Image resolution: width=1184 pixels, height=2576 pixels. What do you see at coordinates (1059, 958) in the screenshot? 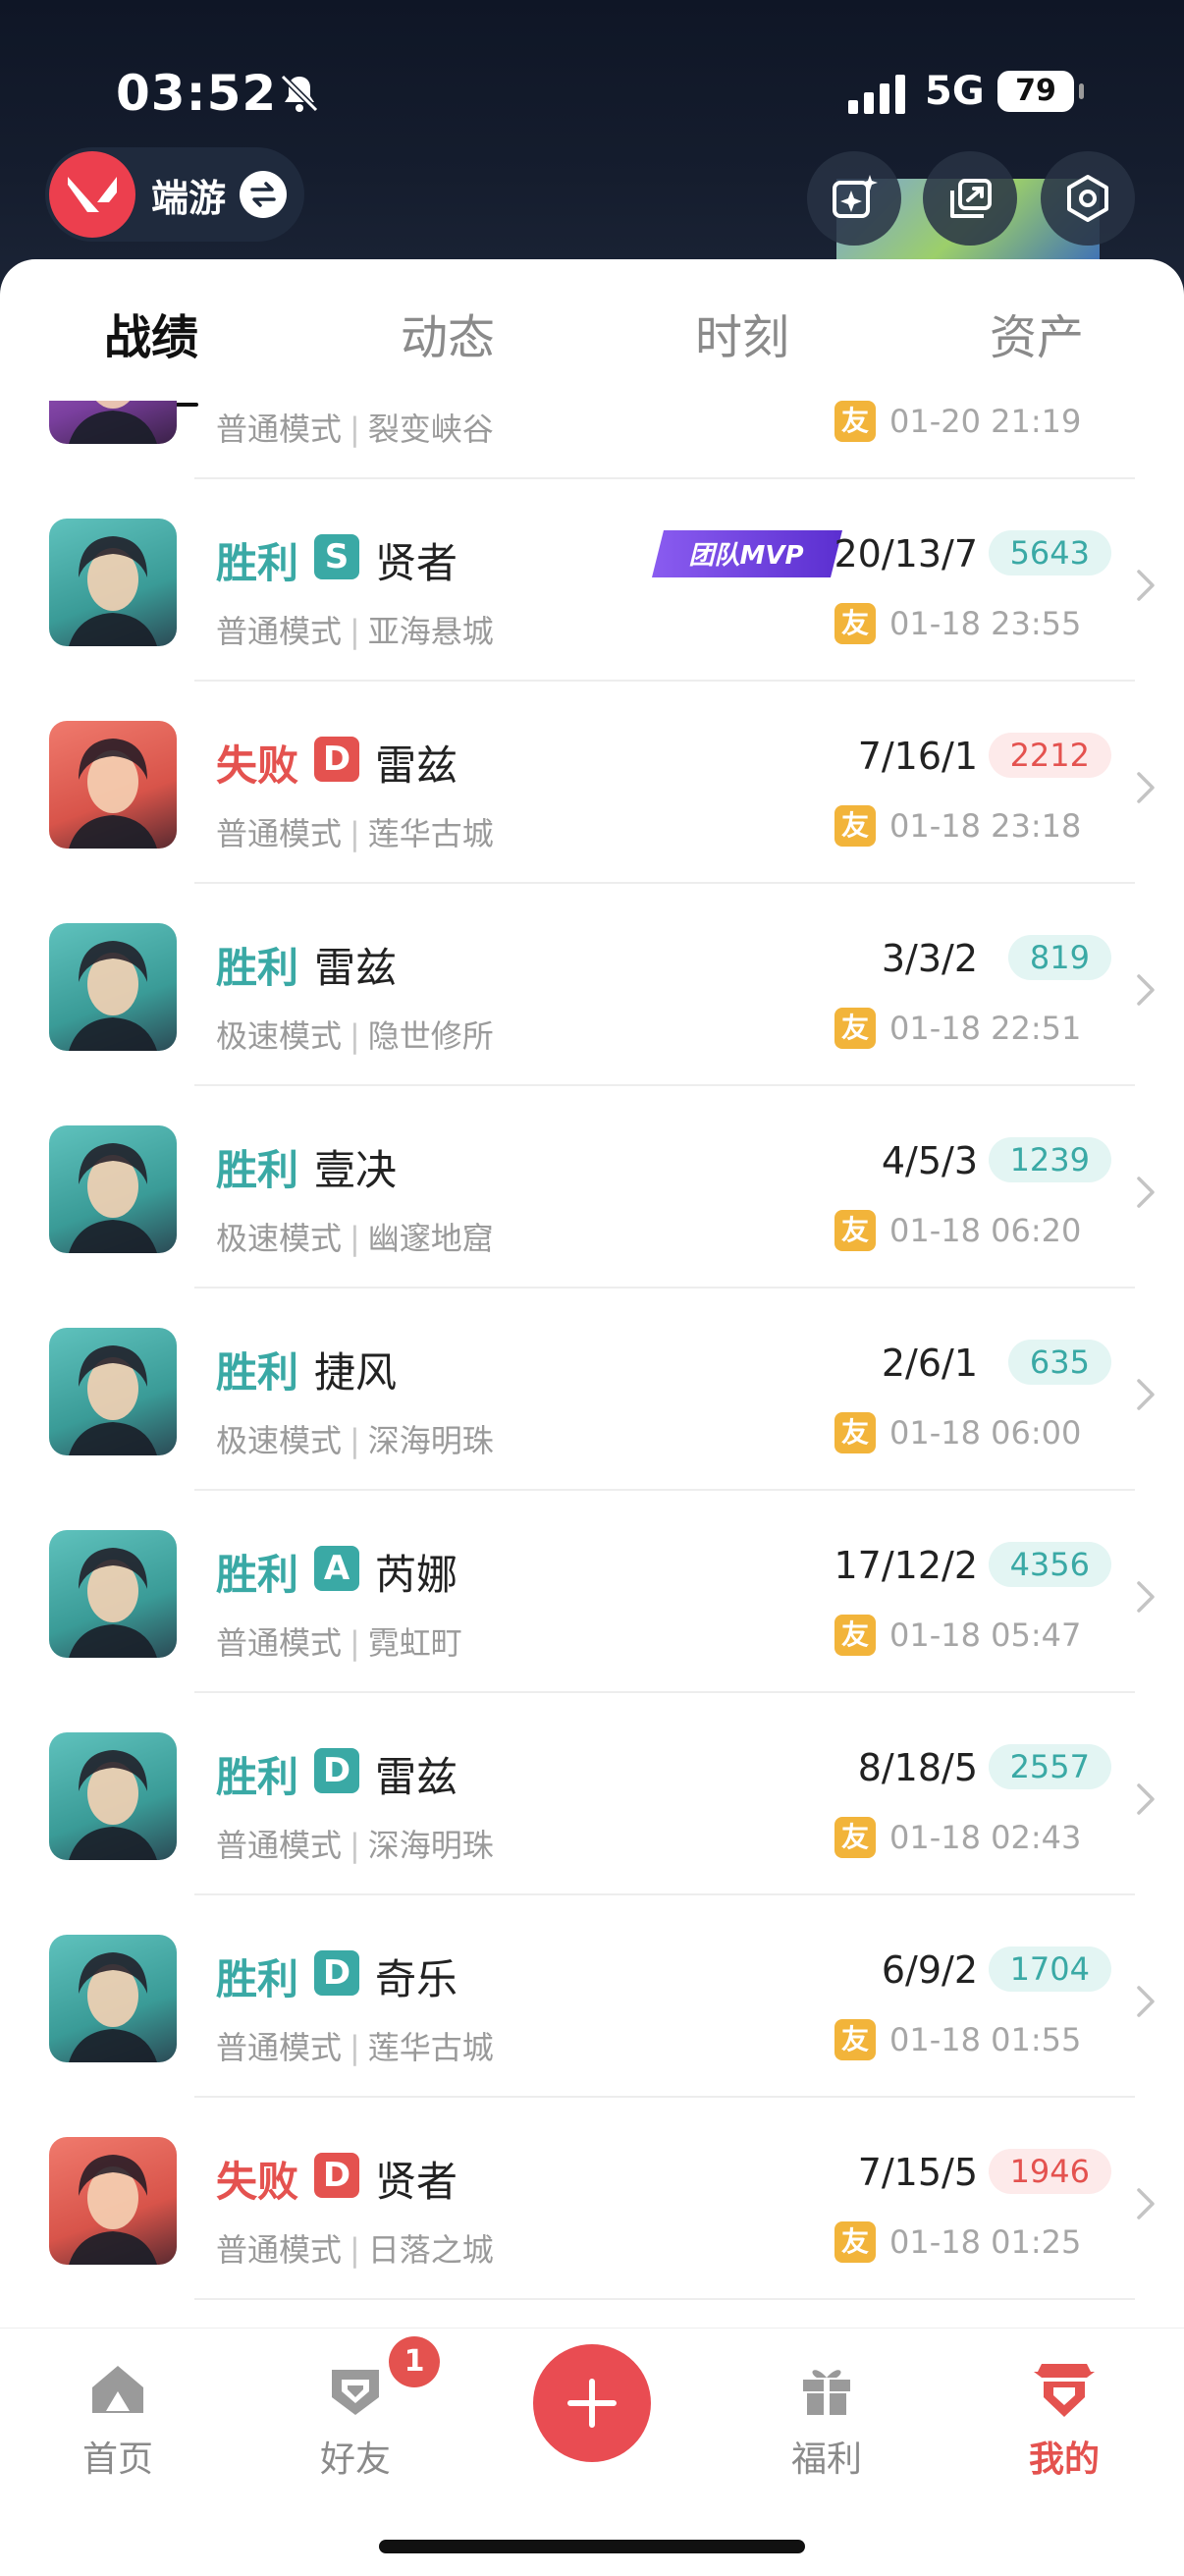
I see `match-score: 819` at bounding box center [1059, 958].